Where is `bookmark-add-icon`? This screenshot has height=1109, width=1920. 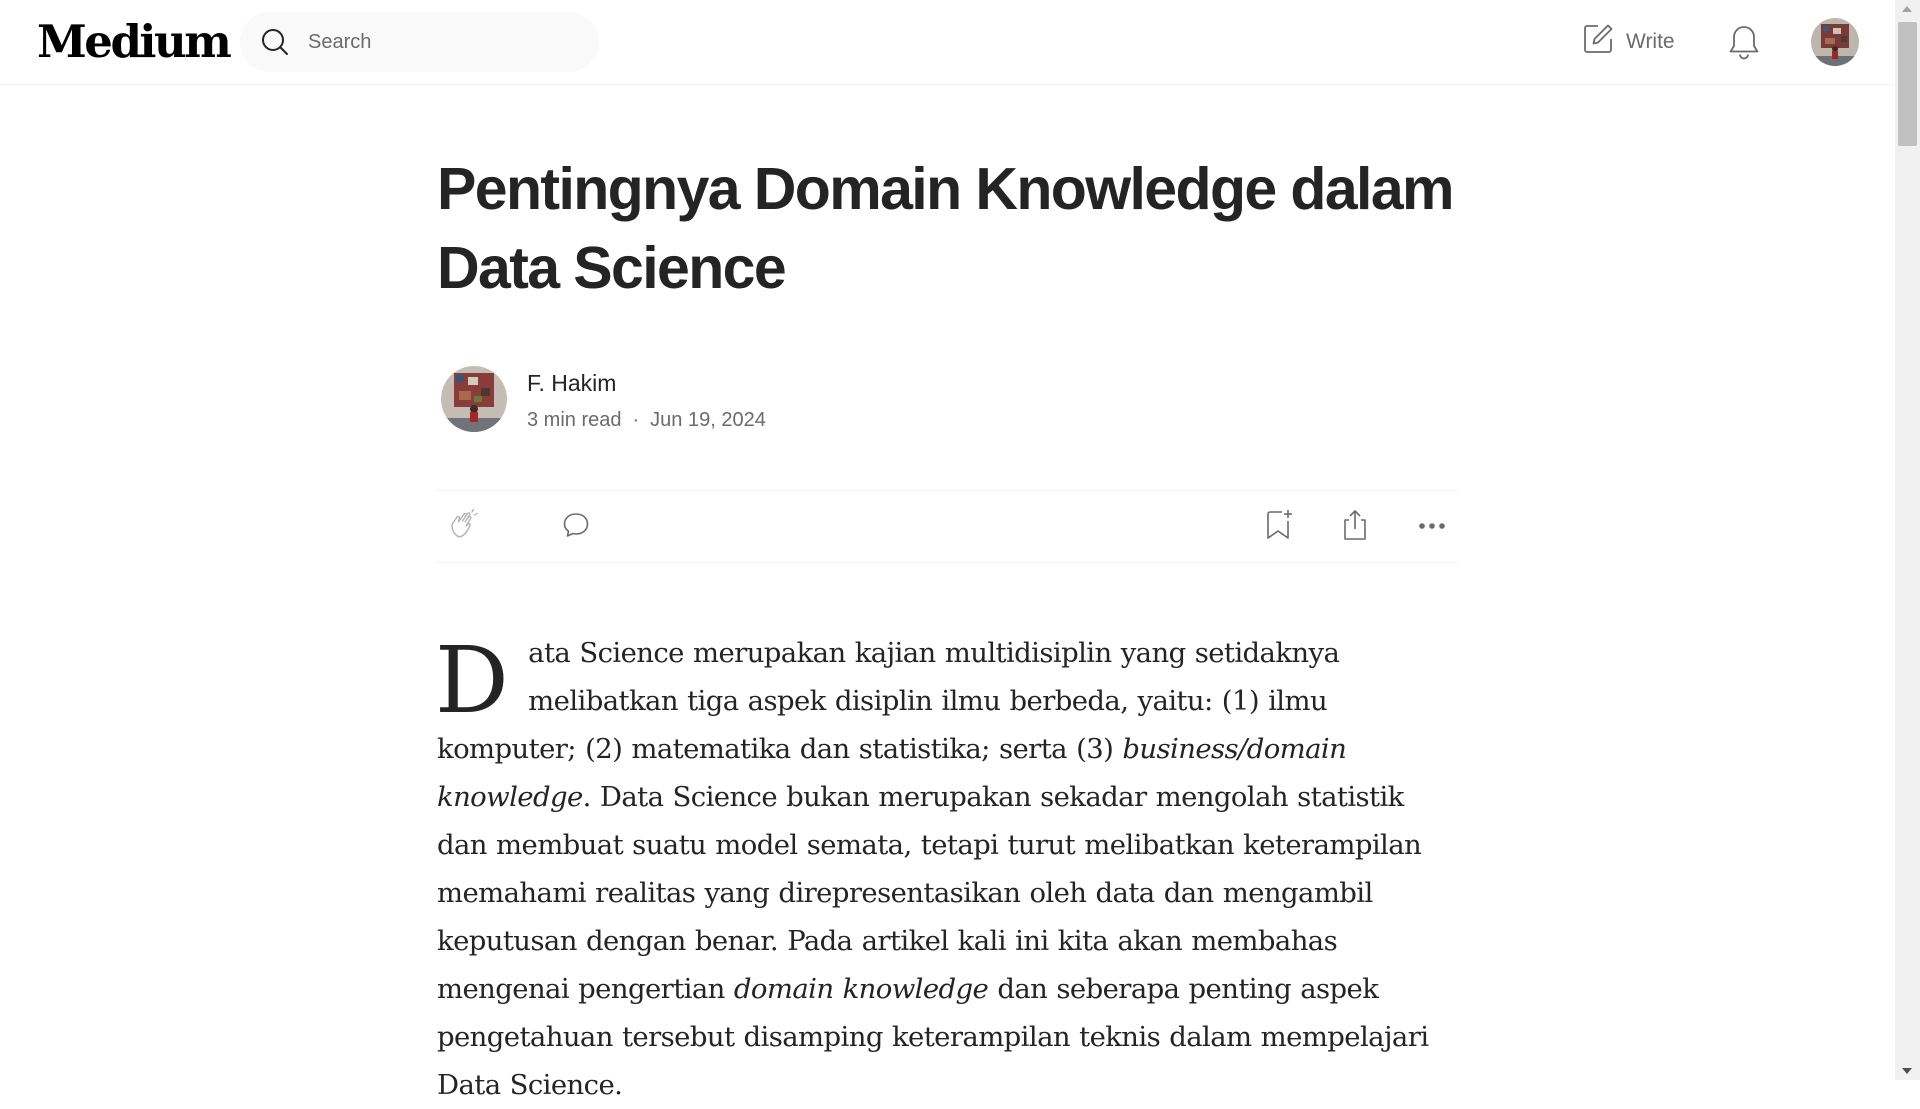 bookmark-add-icon is located at coordinates (1278, 527).